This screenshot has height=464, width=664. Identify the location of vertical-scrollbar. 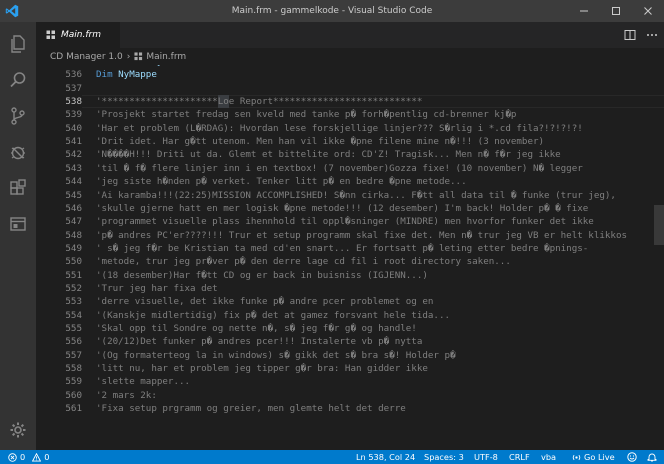
(659, 252).